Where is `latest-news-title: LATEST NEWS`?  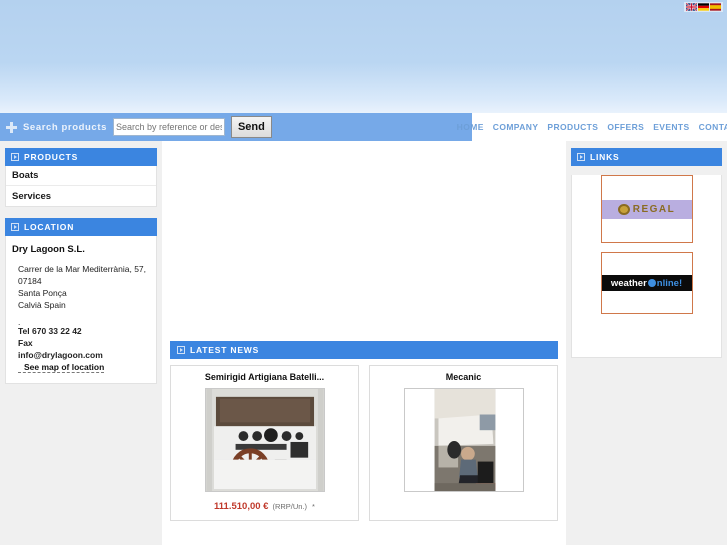 latest-news-title: LATEST NEWS is located at coordinates (225, 350).